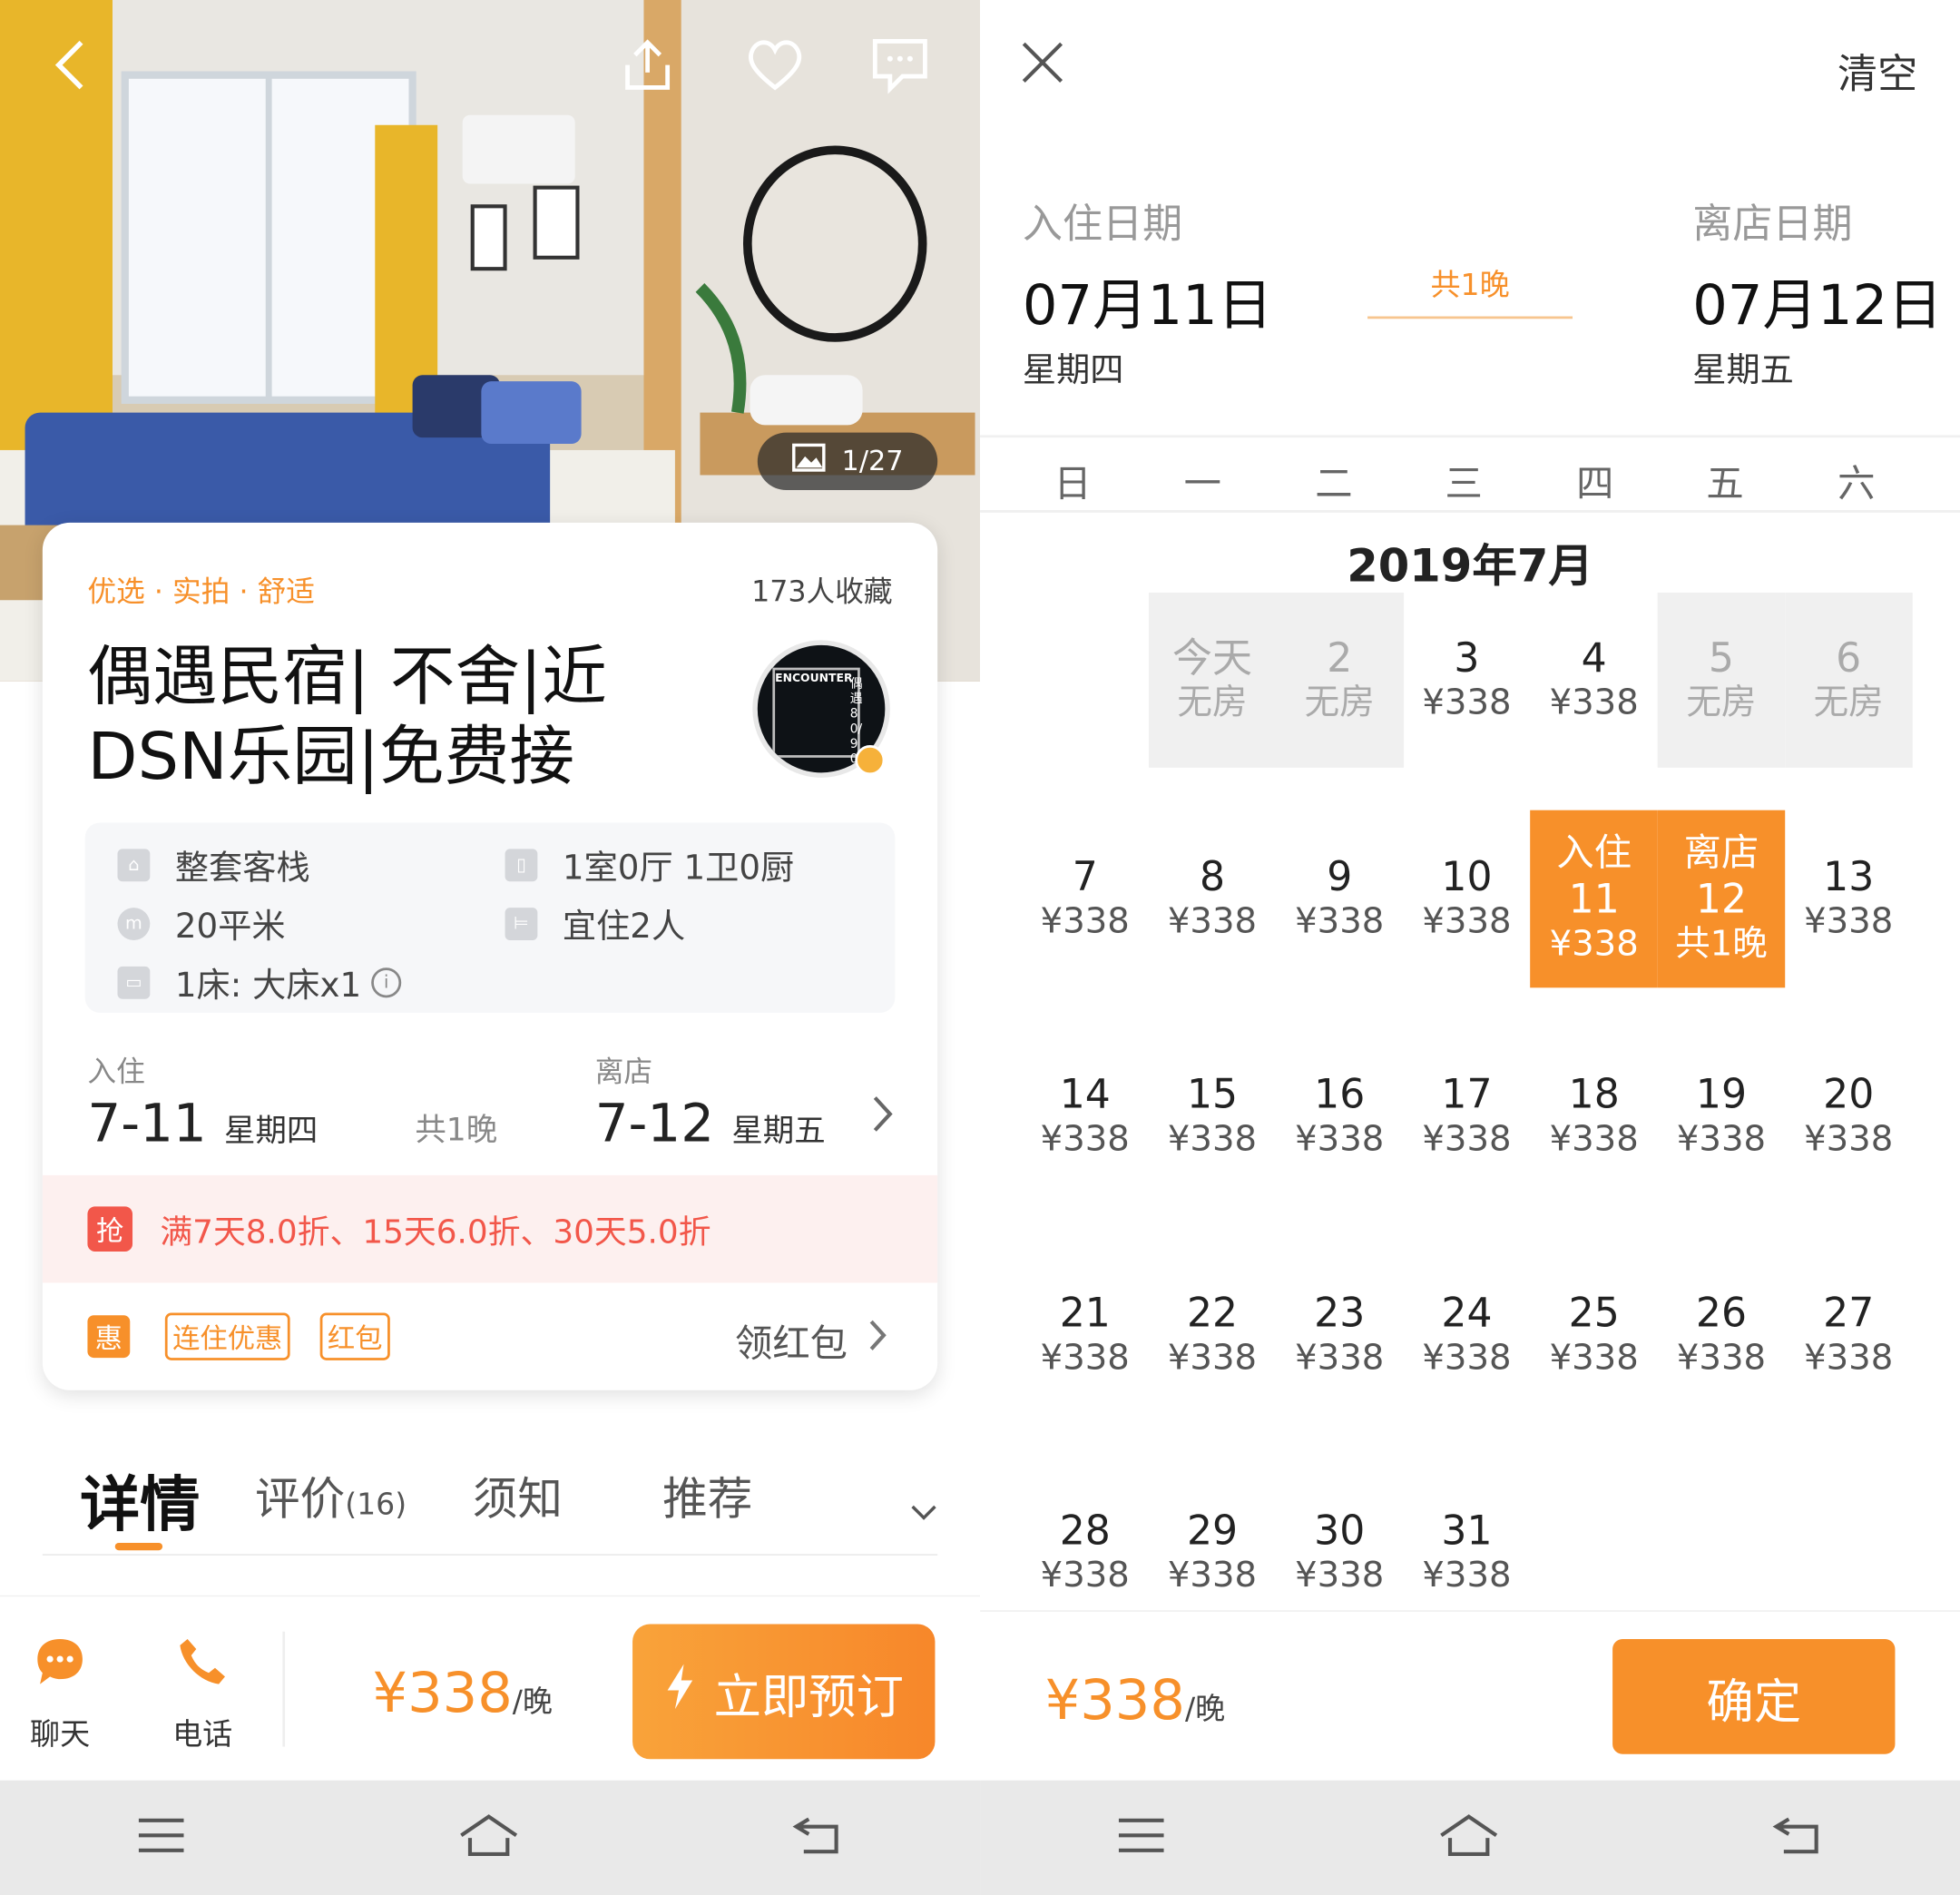  What do you see at coordinates (784, 1692) in the screenshot?
I see `book-now-button: 立即预订` at bounding box center [784, 1692].